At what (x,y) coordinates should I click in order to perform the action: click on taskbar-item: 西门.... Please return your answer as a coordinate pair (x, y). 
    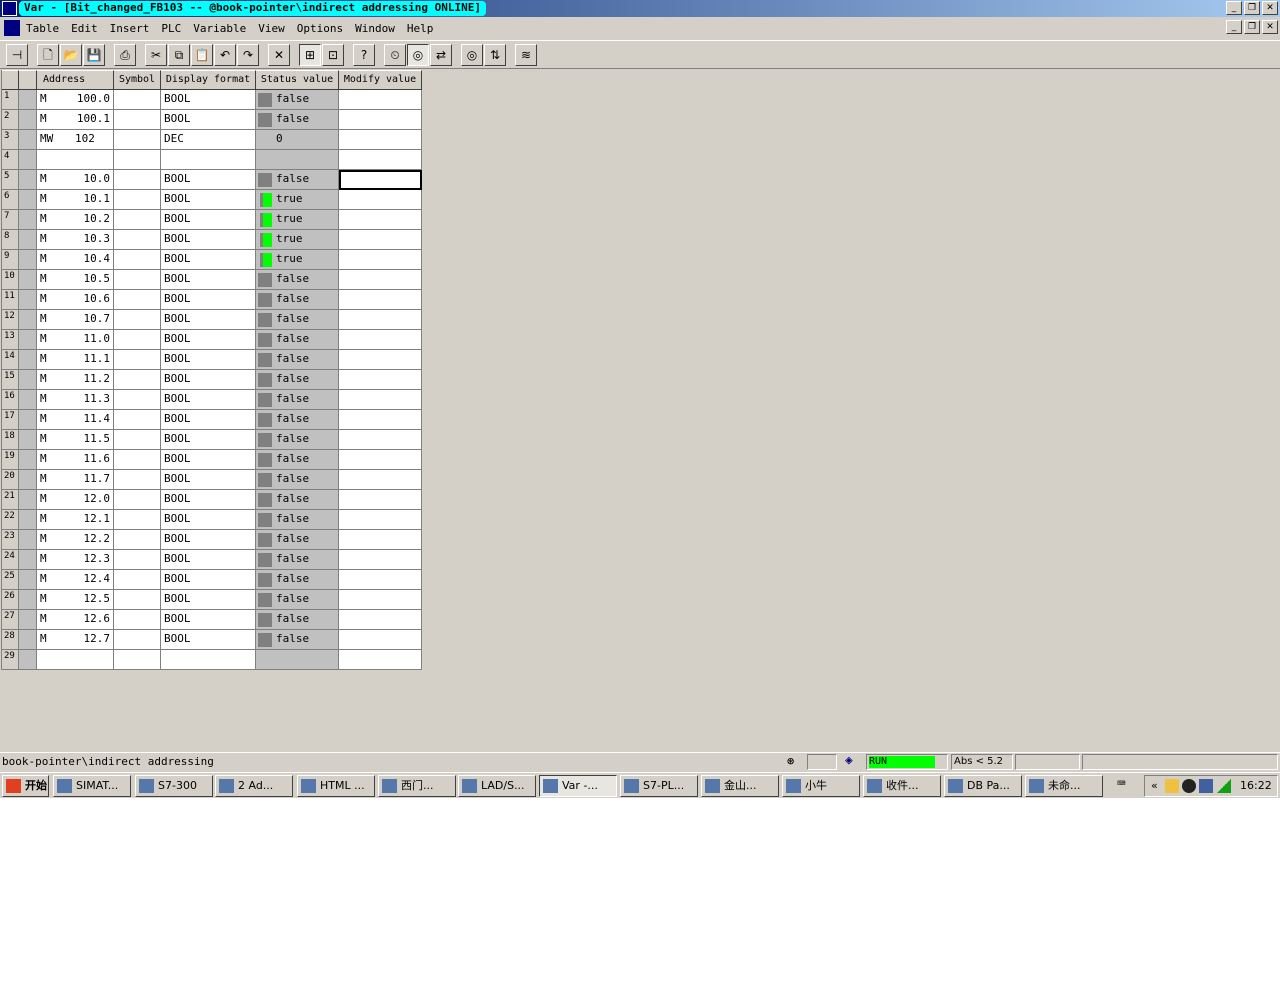
    Looking at the image, I should click on (417, 786).